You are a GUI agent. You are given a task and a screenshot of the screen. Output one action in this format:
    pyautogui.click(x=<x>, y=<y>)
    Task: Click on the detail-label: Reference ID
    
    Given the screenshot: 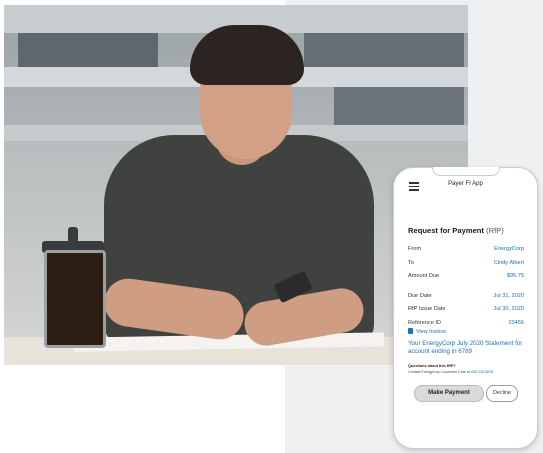 What is the action you would take?
    pyautogui.click(x=424, y=322)
    